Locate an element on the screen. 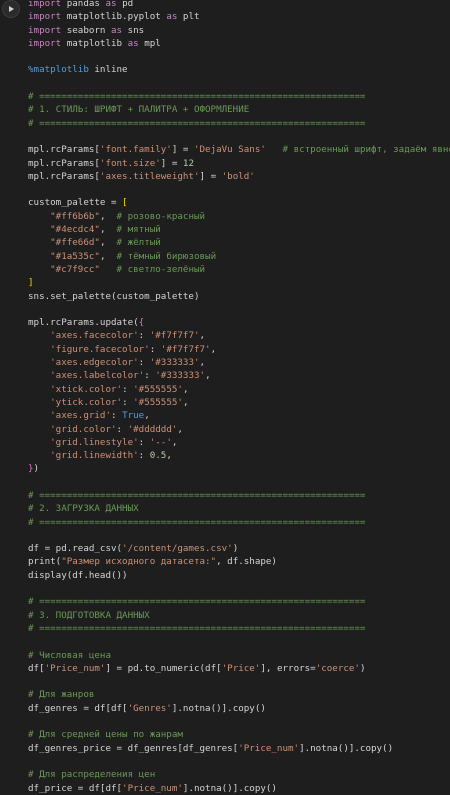 This screenshot has width=450, height=795. code-line: import seaborn as sns is located at coordinates (239, 30).